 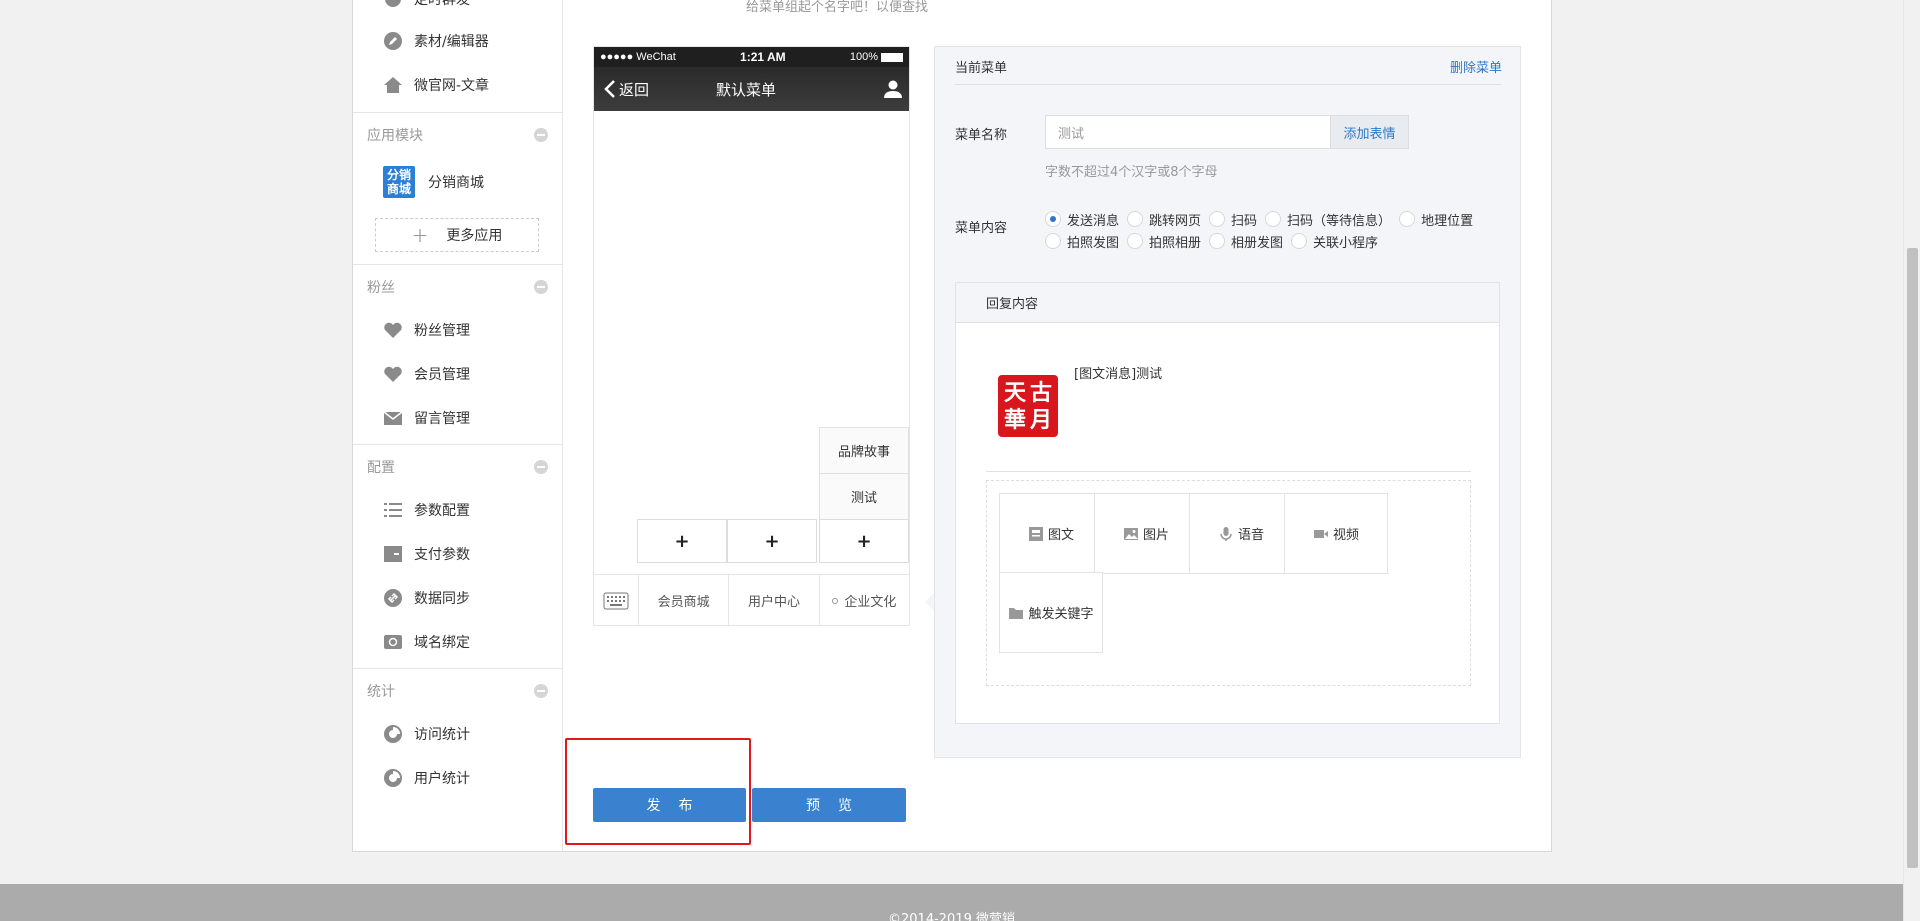 I want to click on reply-content-header: 回复内容, so click(x=1227, y=303).